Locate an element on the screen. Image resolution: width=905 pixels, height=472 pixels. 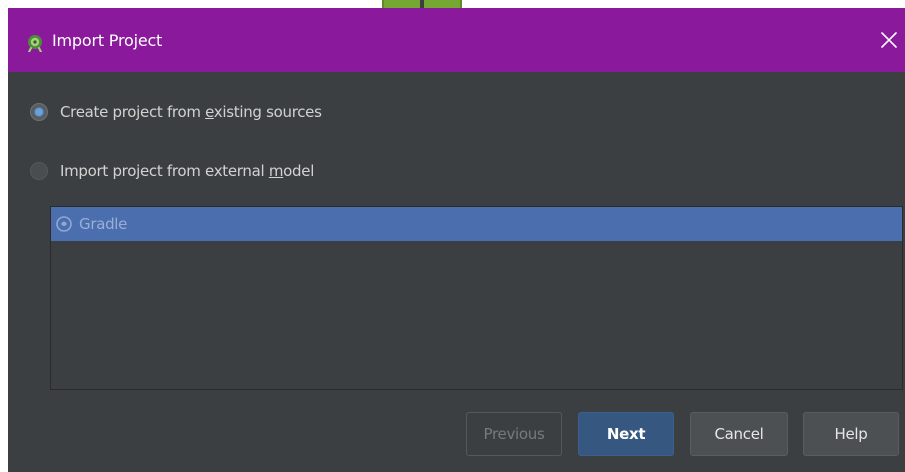
cancel-button: Cancel is located at coordinates (739, 434).